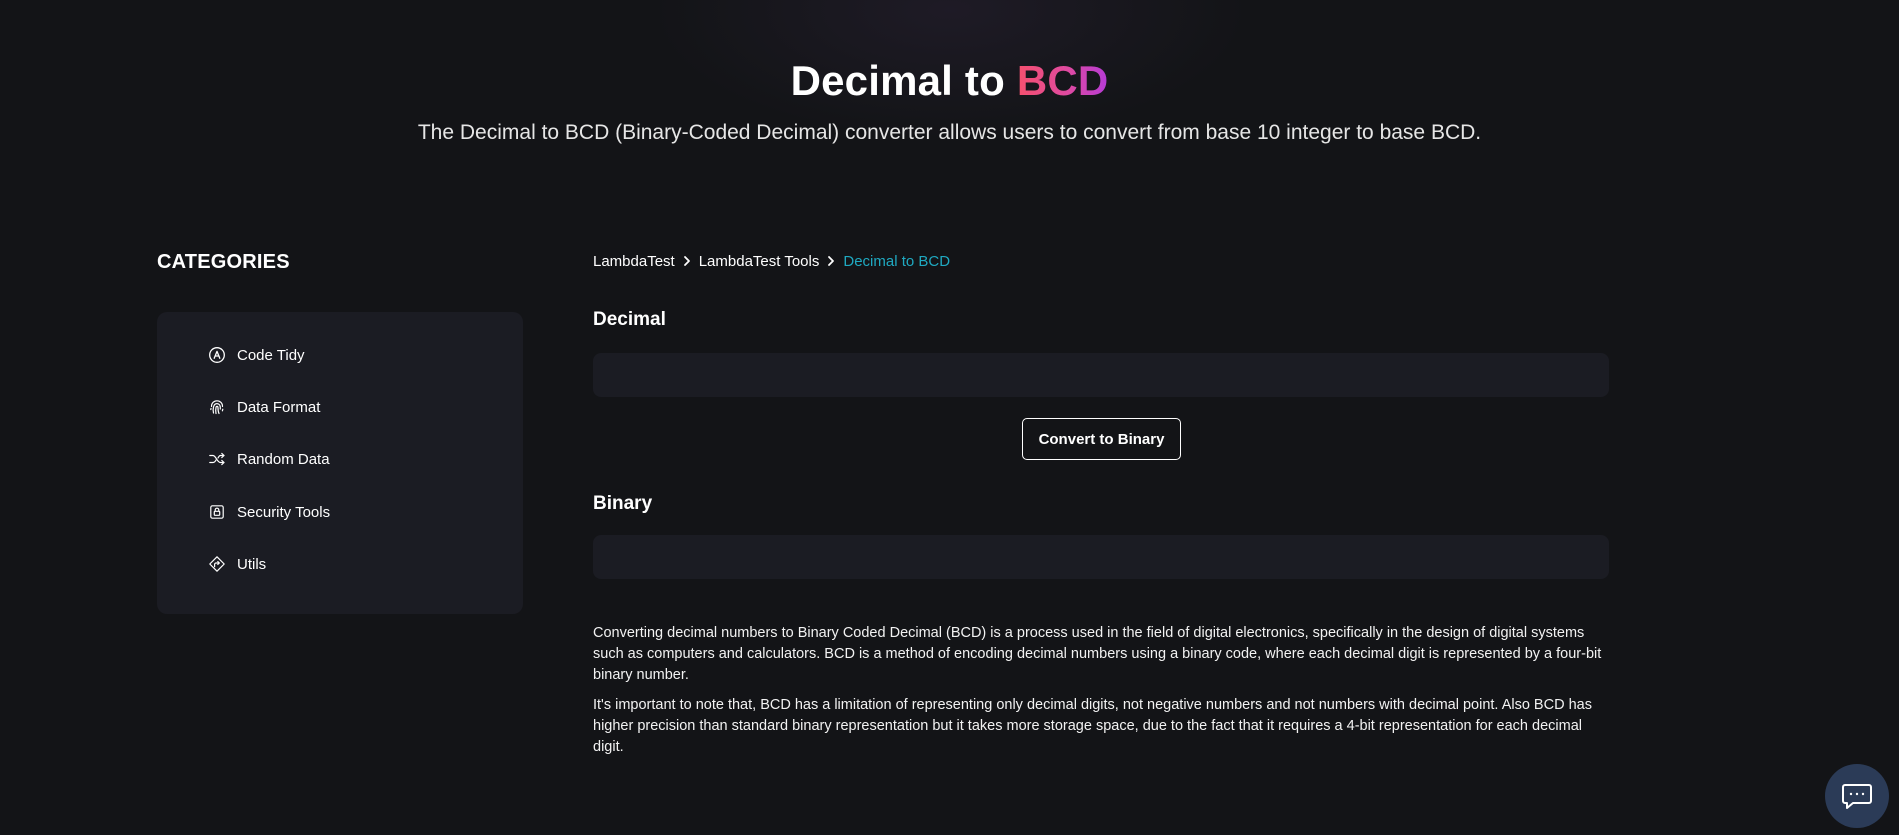 This screenshot has width=1899, height=835. What do you see at coordinates (1101, 439) in the screenshot?
I see `convert-to-binary-button: Convert to Binary` at bounding box center [1101, 439].